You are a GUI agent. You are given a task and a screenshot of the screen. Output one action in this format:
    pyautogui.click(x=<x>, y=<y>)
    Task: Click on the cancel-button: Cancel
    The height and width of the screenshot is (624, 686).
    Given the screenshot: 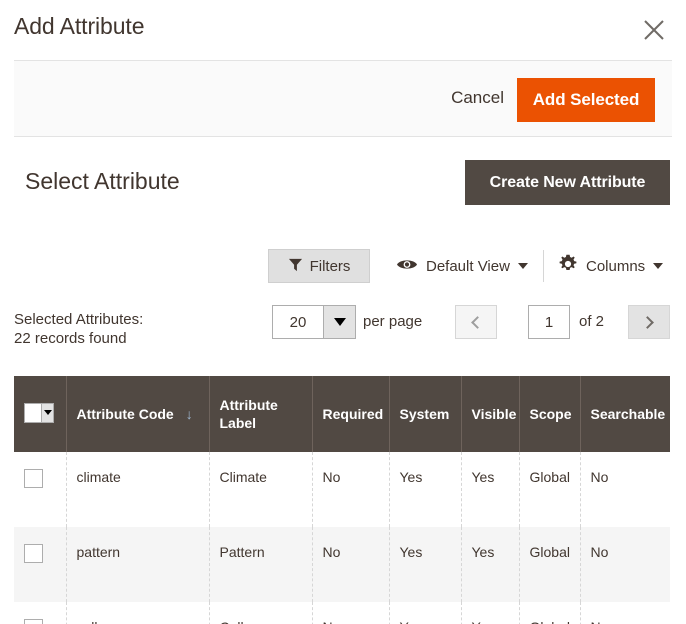 What is the action you would take?
    pyautogui.click(x=477, y=98)
    